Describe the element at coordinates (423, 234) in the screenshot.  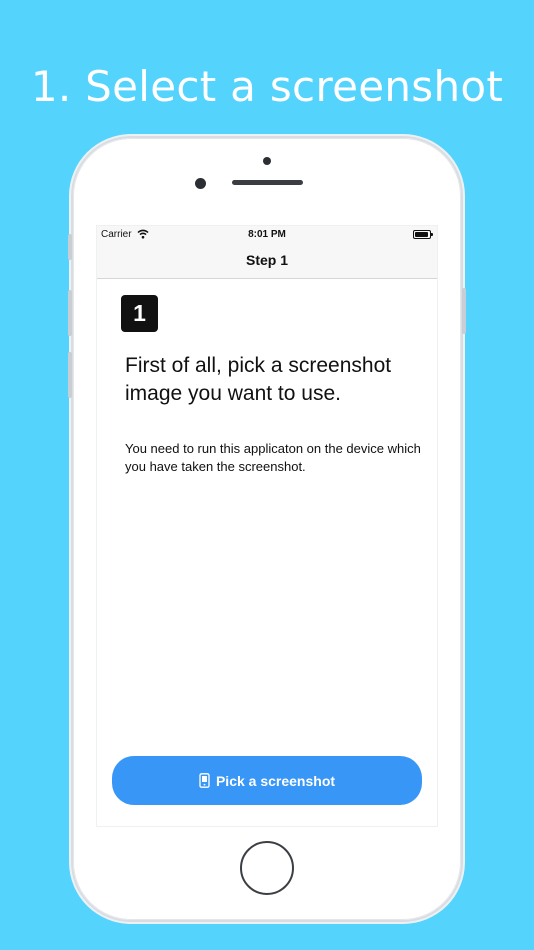
I see `battery-icon` at that location.